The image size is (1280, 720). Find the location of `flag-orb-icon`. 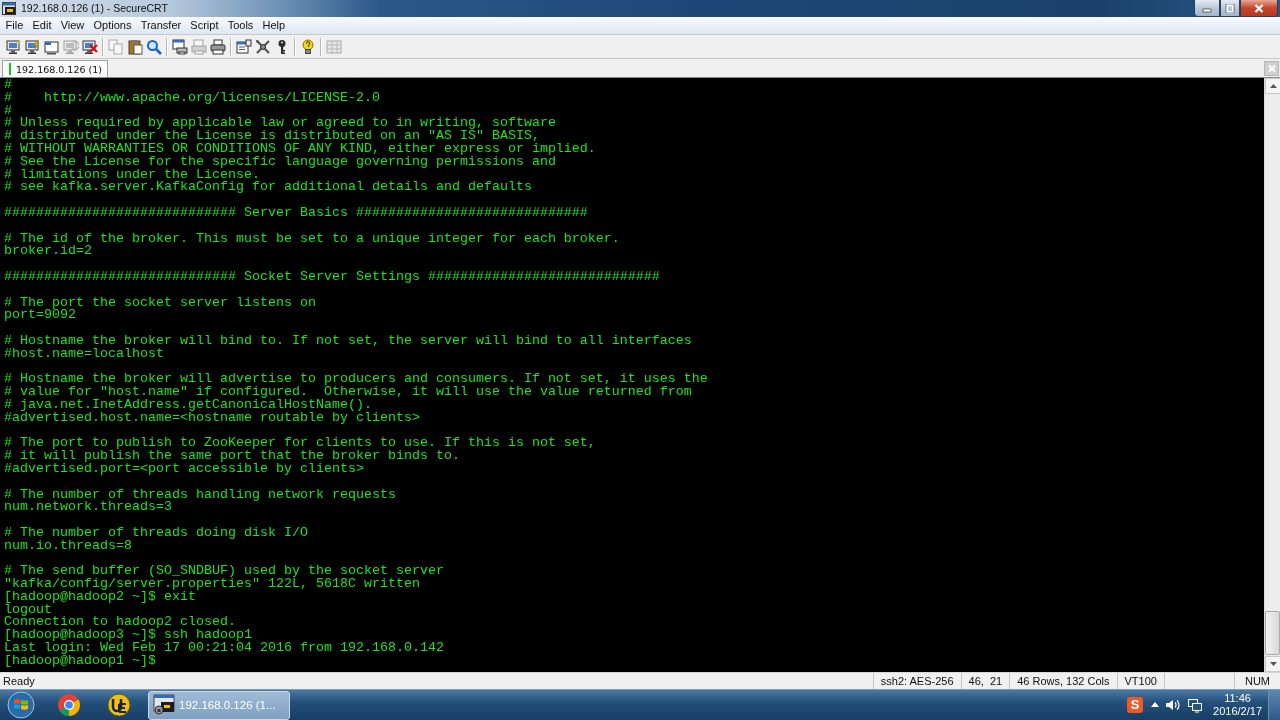

flag-orb-icon is located at coordinates (21, 705).